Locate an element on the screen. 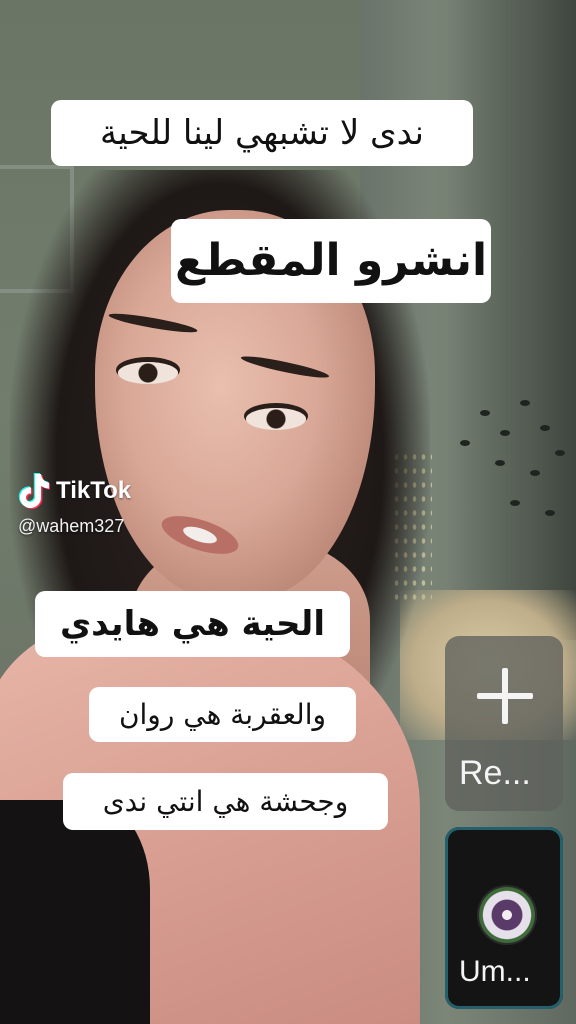 This screenshot has width=576, height=1024. tiktok-brand: TikTok is located at coordinates (94, 490).